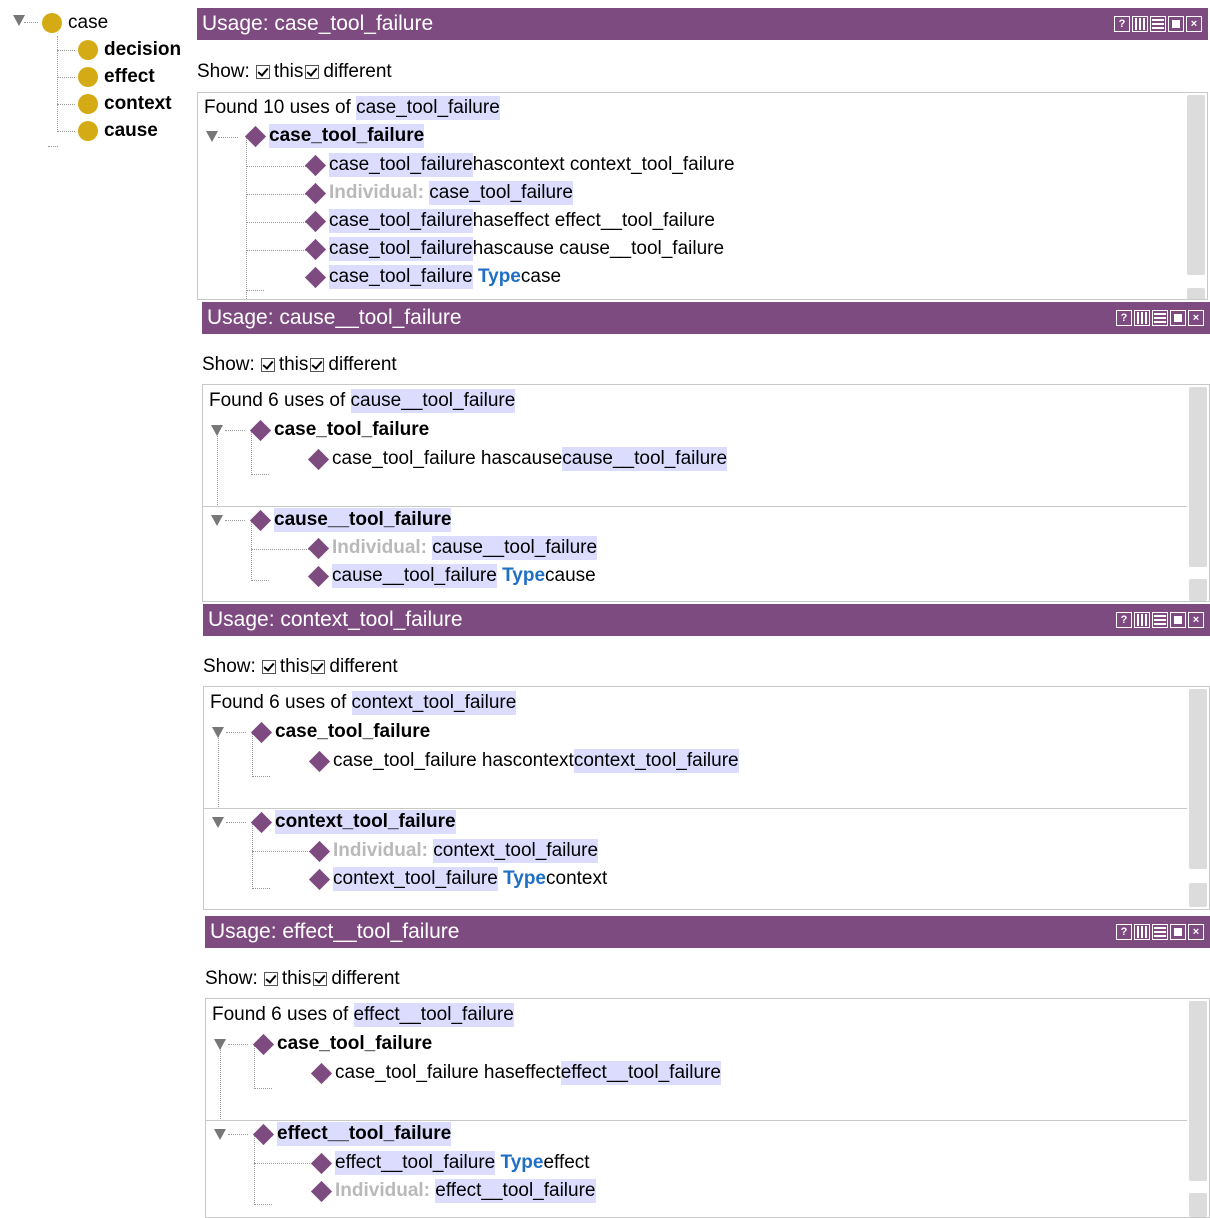  What do you see at coordinates (433, 1015) in the screenshot?
I see `found-entity: effect__tool_failure` at bounding box center [433, 1015].